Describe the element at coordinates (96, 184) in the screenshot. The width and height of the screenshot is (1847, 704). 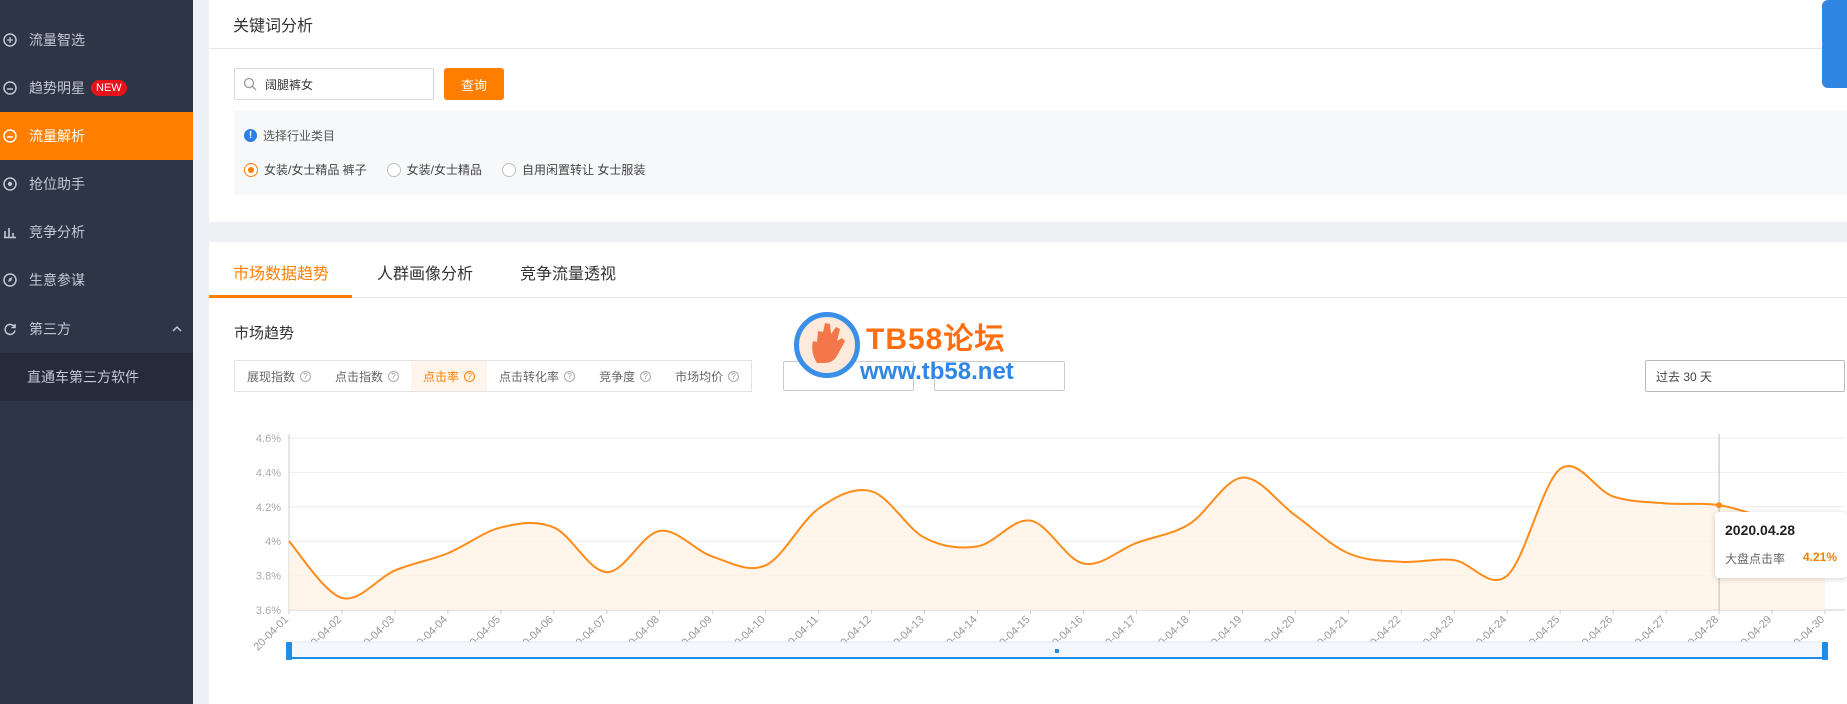
I see `sidebar-item-position-helper: 抢位助手` at that location.